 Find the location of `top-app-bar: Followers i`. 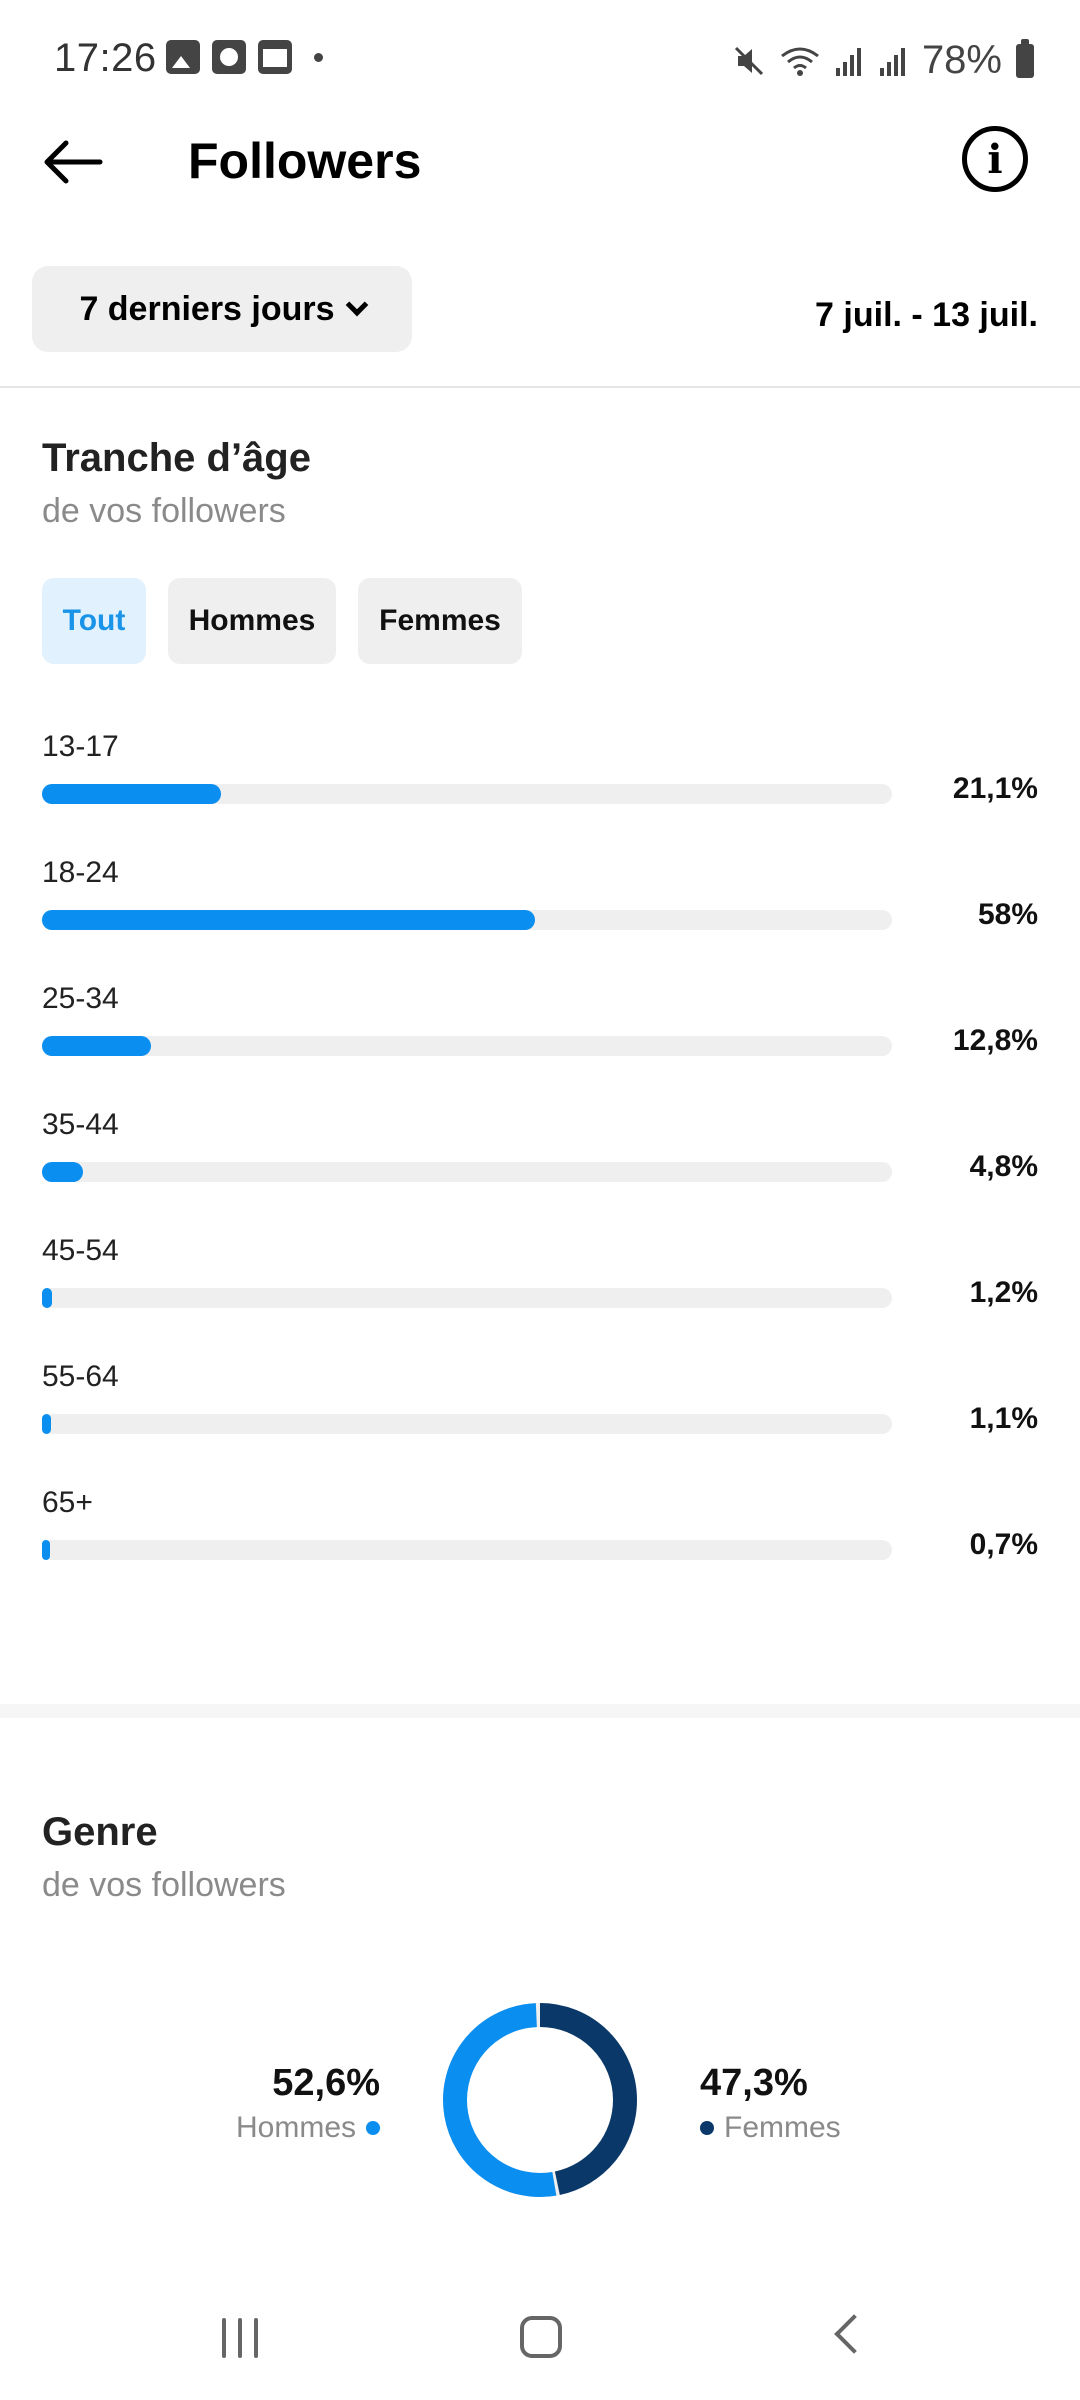

top-app-bar: Followers i is located at coordinates (540, 162).